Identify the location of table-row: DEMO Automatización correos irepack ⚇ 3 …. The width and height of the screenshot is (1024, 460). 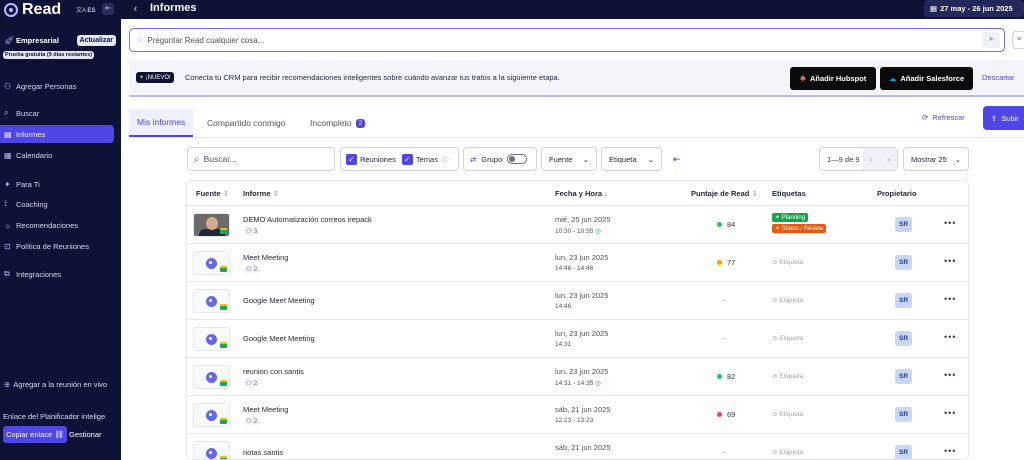
(577, 225).